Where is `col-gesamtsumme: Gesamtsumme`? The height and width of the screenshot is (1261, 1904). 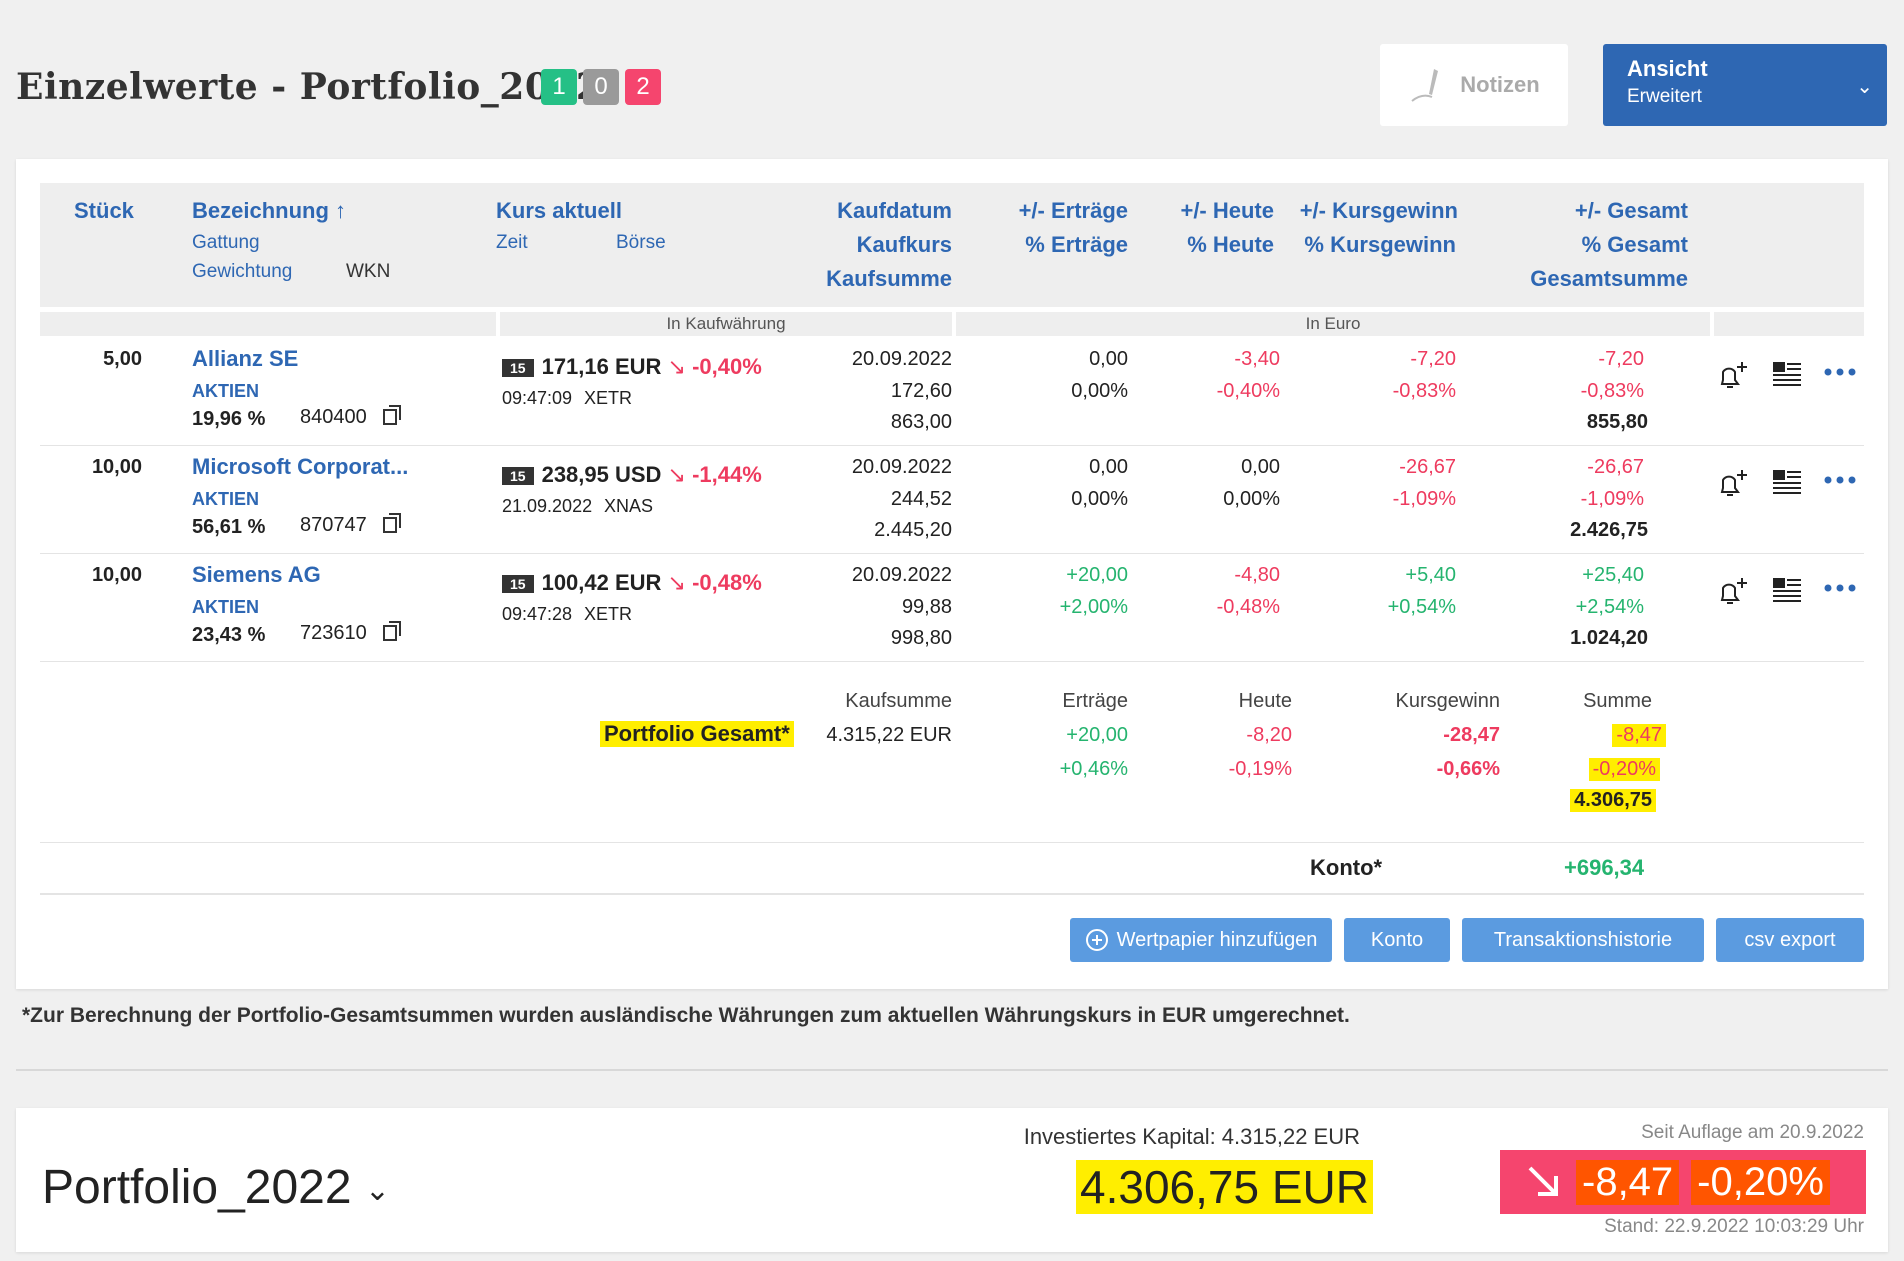
col-gesamtsumme: Gesamtsumme is located at coordinates (1609, 279).